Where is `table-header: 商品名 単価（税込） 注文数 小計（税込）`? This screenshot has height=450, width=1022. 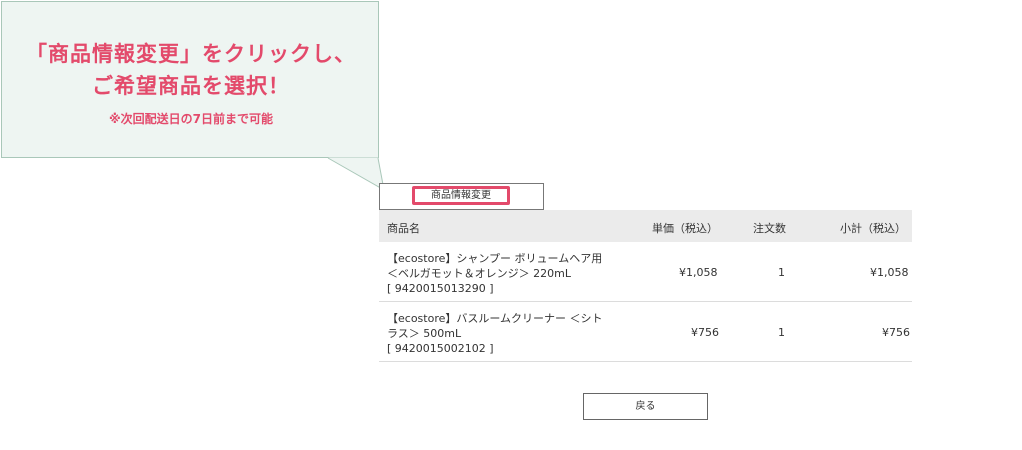
table-header: 商品名 単価（税込） 注文数 小計（税込） is located at coordinates (645, 226).